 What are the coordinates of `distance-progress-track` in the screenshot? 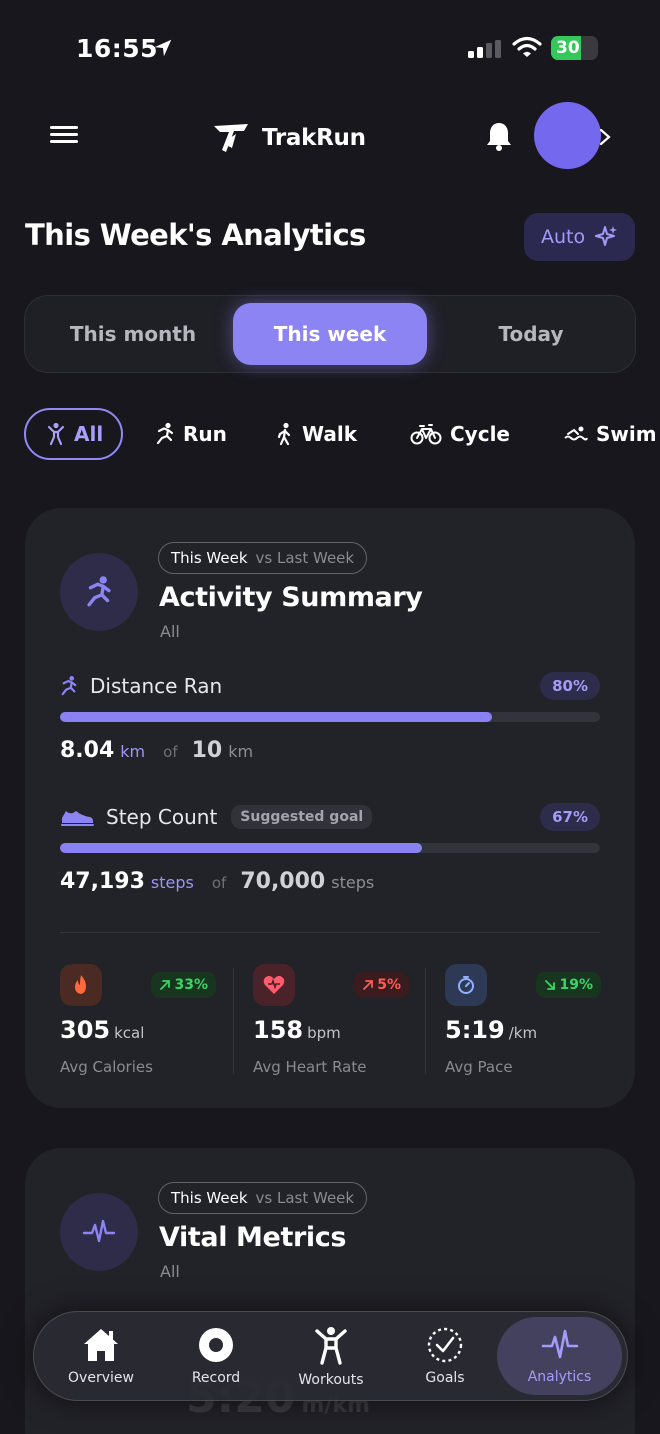 It's located at (330, 717).